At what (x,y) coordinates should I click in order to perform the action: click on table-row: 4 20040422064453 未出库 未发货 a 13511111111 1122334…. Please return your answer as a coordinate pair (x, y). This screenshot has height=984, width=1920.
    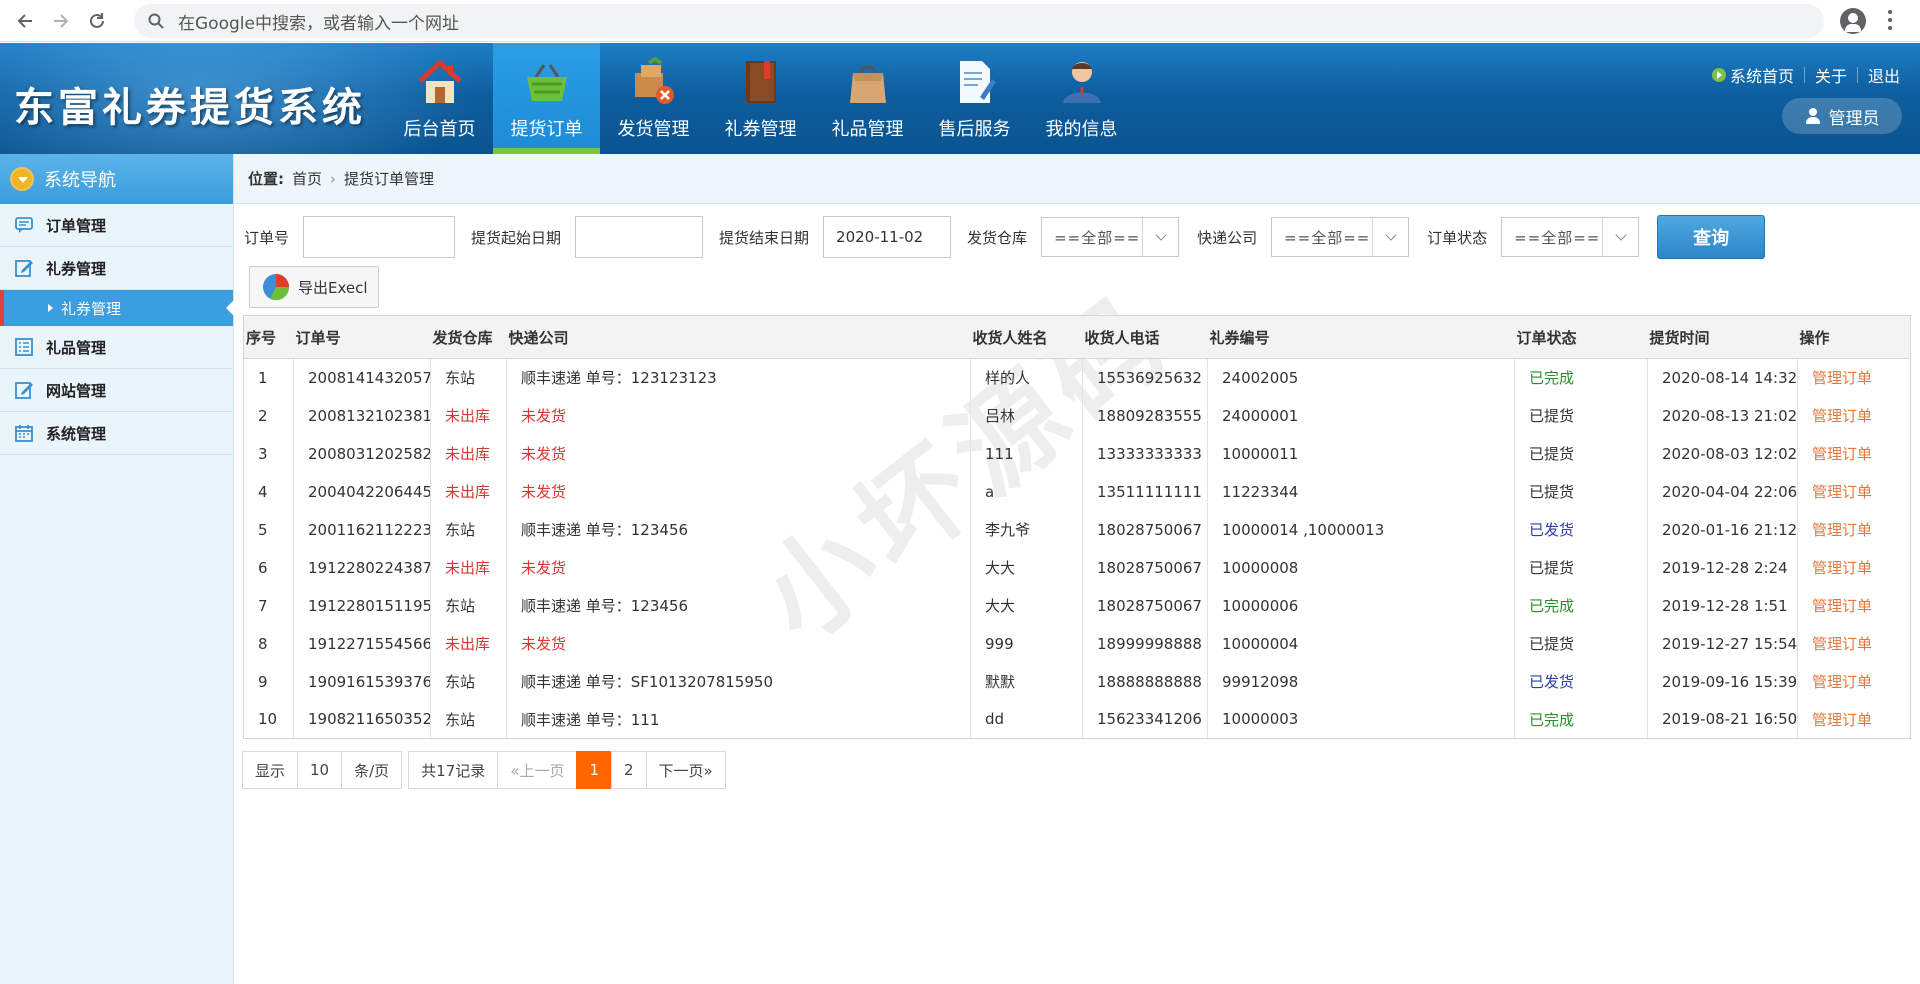
    Looking at the image, I should click on (1077, 491).